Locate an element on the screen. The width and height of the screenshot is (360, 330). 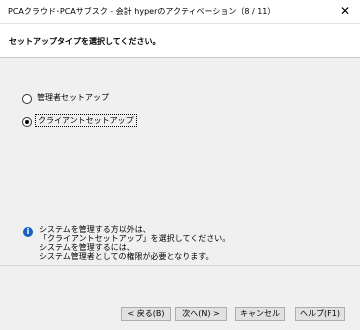
close-icon: ✕ is located at coordinates (345, 11).